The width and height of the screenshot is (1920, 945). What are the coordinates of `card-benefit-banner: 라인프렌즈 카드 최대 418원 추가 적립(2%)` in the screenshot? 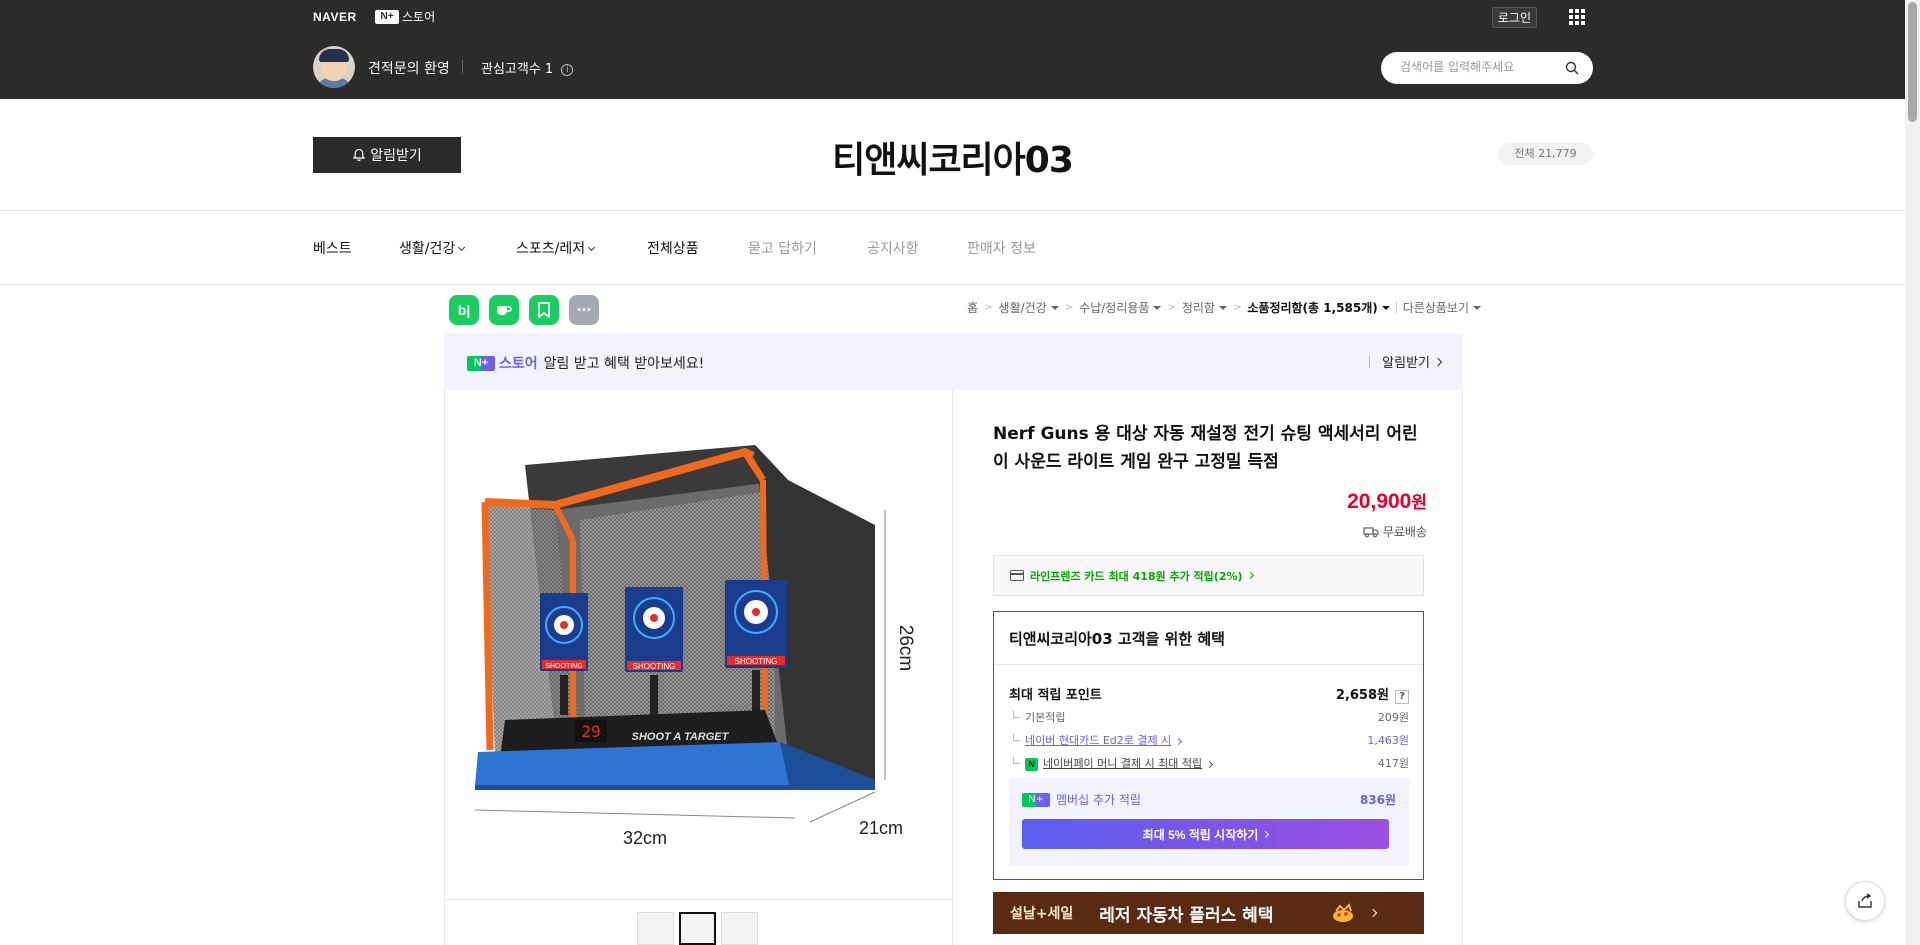 It's located at (1208, 575).